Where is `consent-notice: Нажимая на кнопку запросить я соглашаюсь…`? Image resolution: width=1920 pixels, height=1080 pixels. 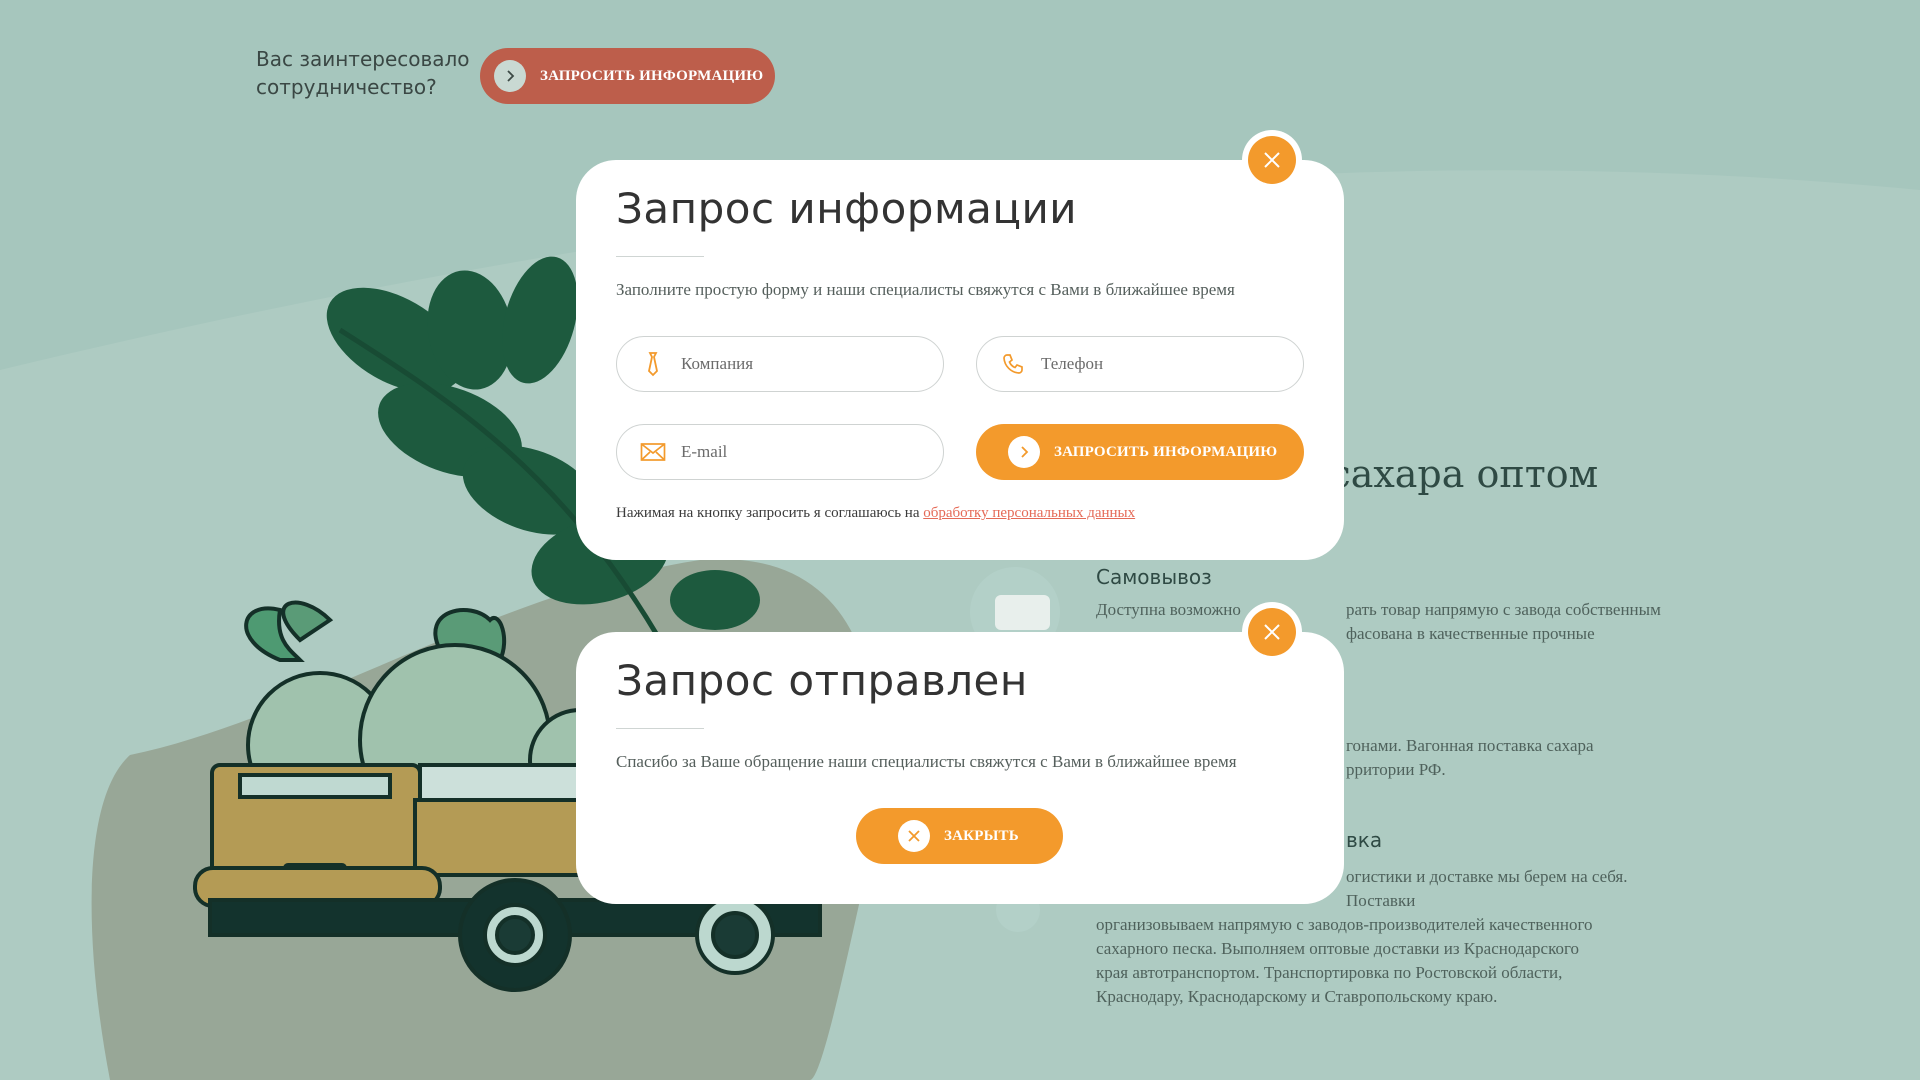
consent-notice: Нажимая на кнопку запросить я соглашаюсь… is located at coordinates (875, 513).